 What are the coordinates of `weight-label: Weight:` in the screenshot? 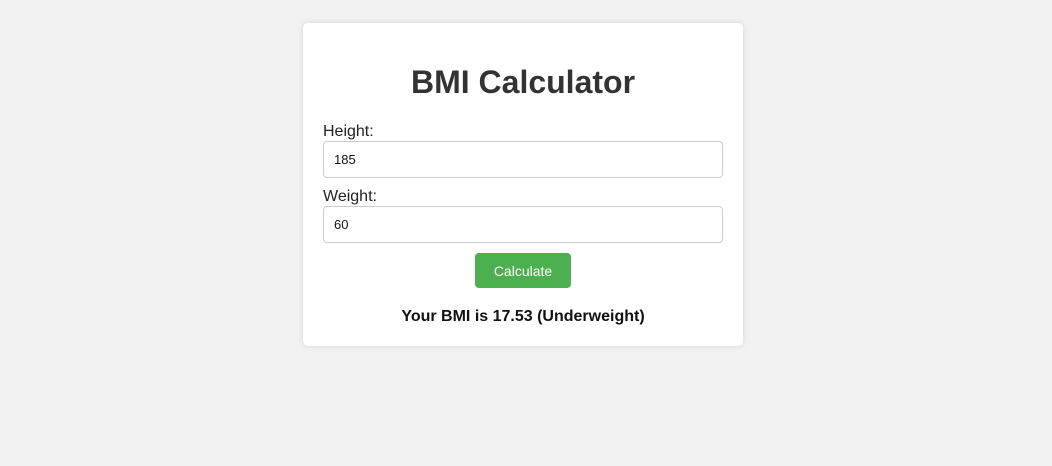 It's located at (350, 196).